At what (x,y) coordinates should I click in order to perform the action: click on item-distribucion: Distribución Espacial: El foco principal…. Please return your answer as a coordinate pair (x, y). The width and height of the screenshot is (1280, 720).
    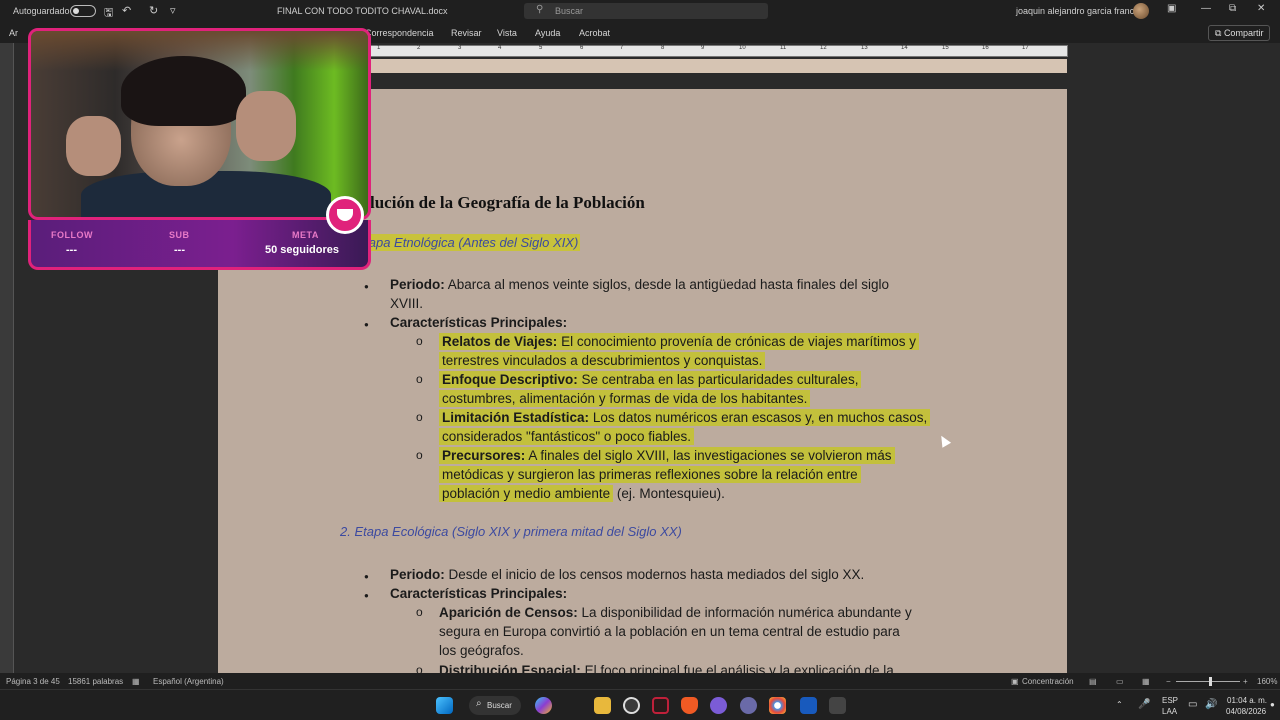
    Looking at the image, I should click on (666, 668).